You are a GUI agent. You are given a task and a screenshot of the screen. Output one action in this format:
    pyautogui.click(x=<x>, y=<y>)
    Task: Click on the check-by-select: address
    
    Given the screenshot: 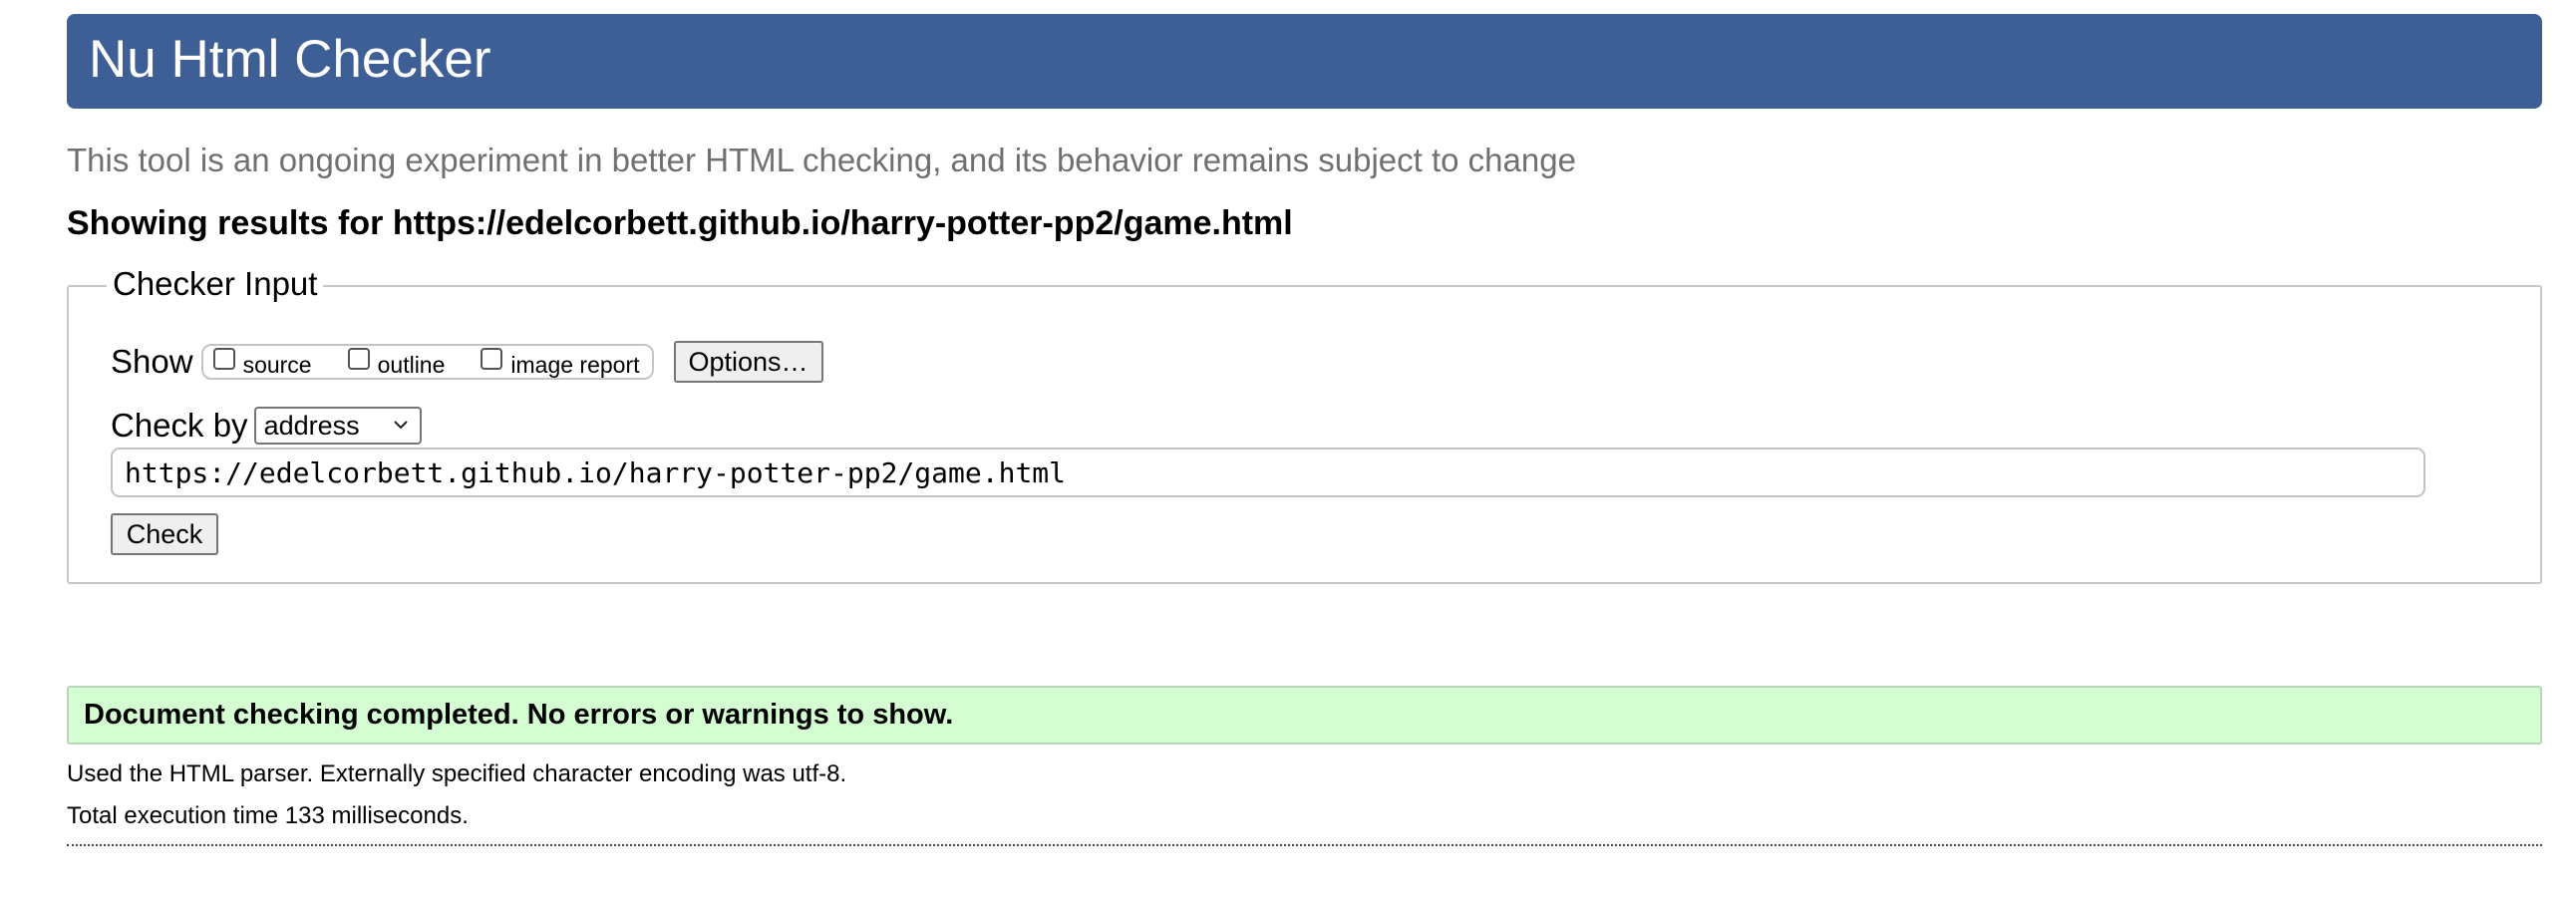 What is the action you would take?
    pyautogui.click(x=337, y=426)
    